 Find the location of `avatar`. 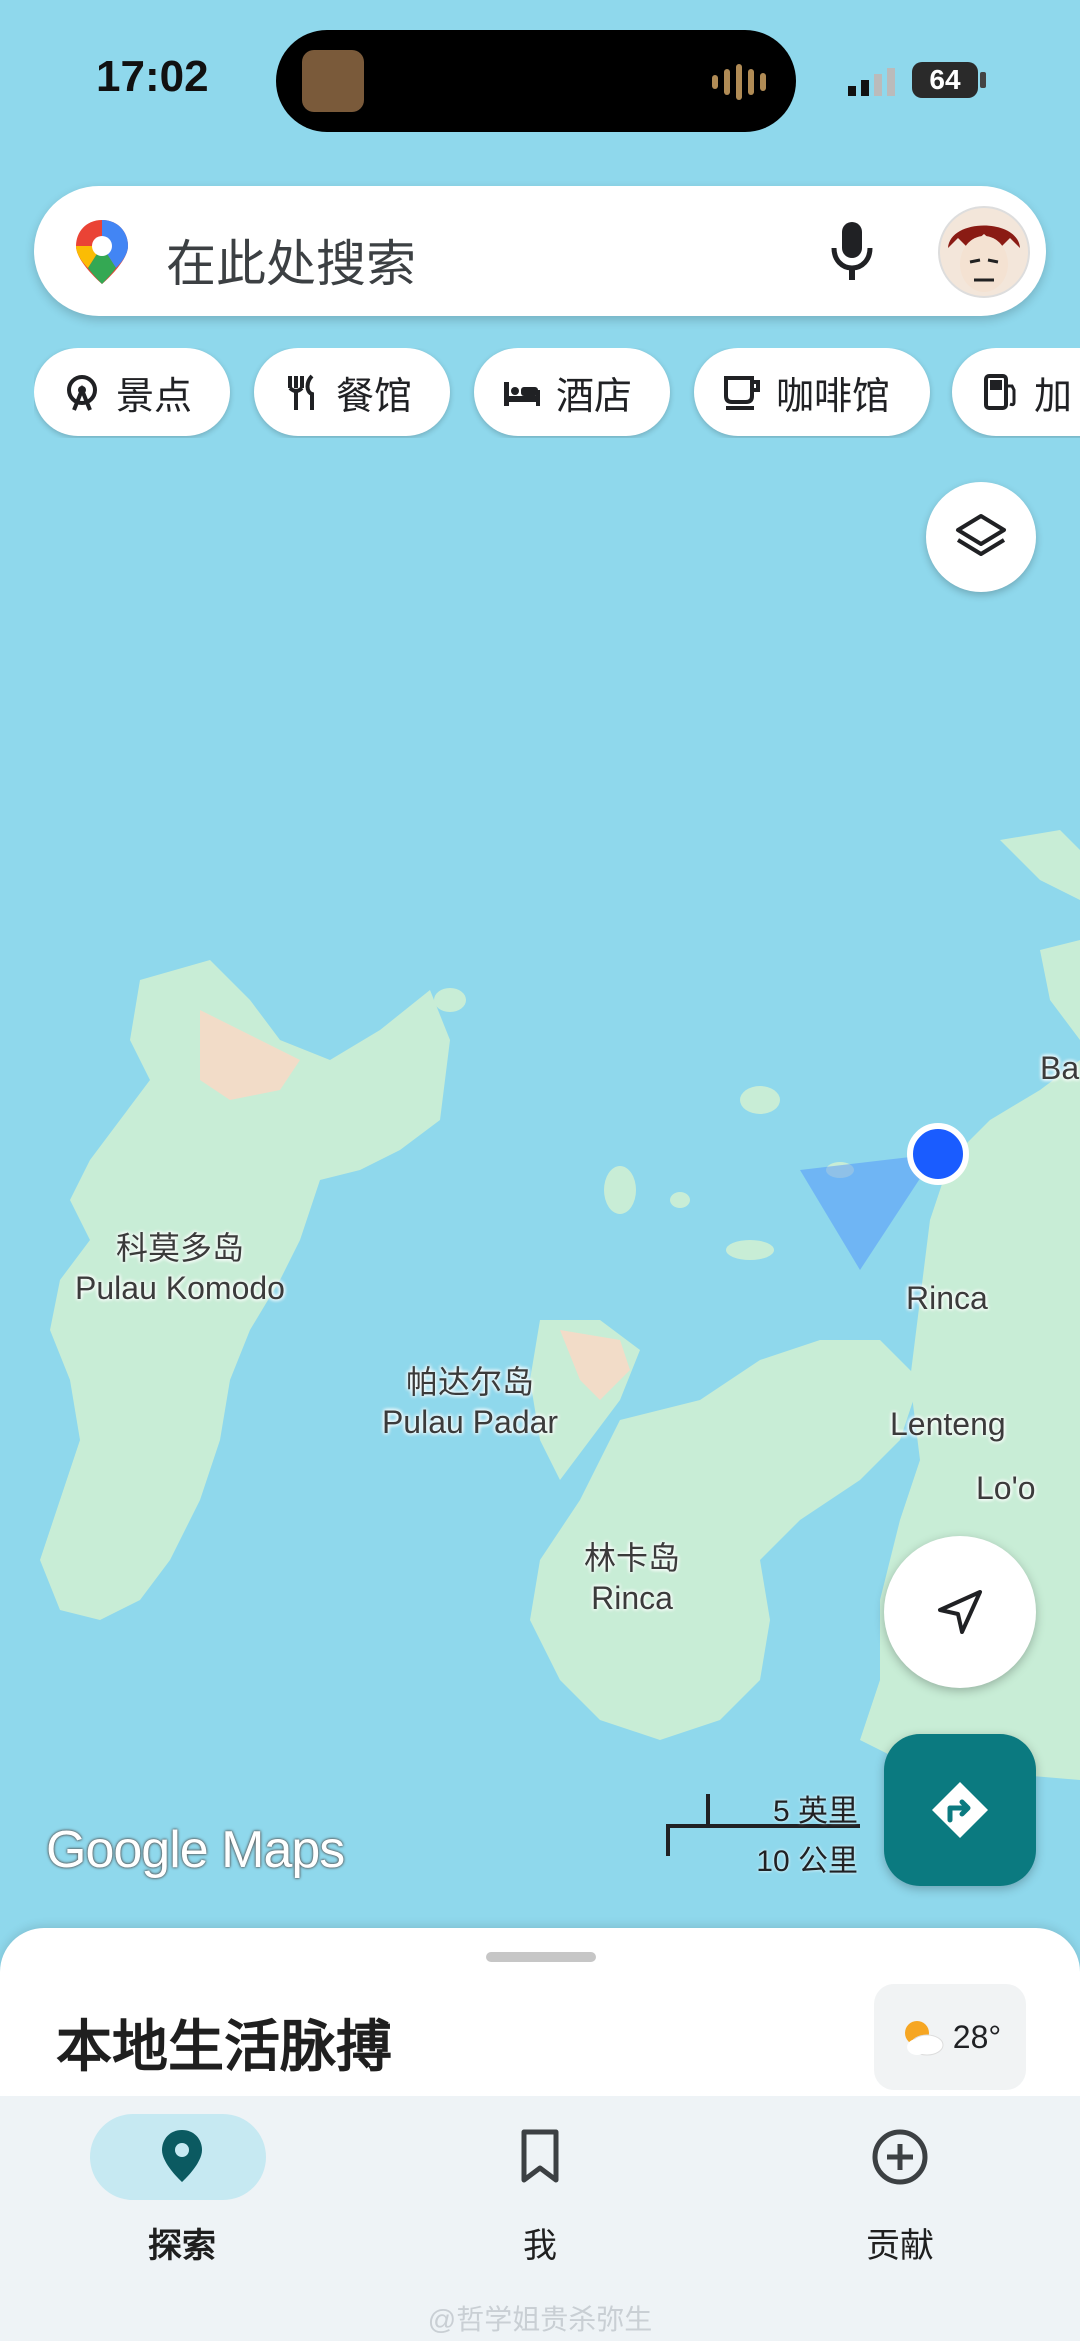

avatar is located at coordinates (984, 252).